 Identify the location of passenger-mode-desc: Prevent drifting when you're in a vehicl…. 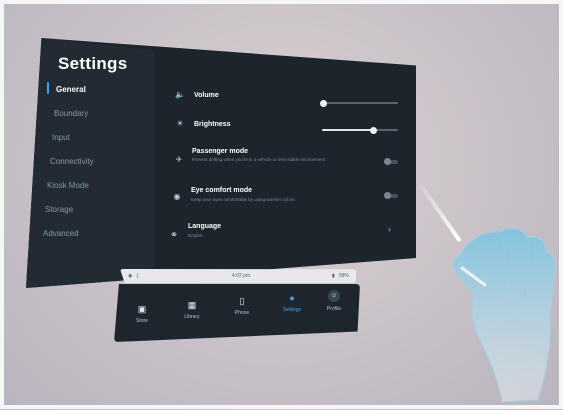
(259, 159).